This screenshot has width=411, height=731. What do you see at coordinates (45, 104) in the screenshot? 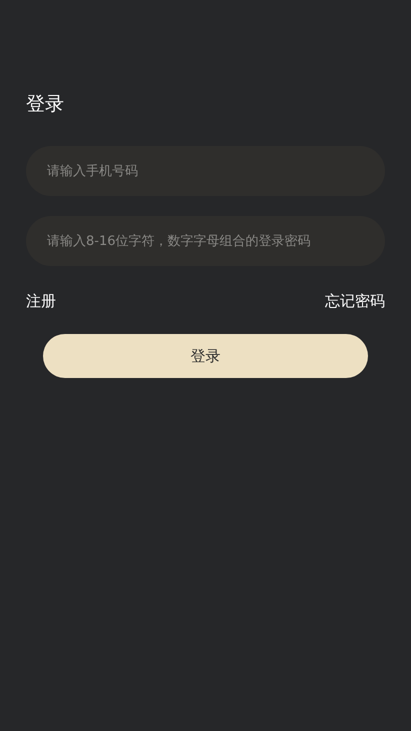
I see `page-title: 登录` at bounding box center [45, 104].